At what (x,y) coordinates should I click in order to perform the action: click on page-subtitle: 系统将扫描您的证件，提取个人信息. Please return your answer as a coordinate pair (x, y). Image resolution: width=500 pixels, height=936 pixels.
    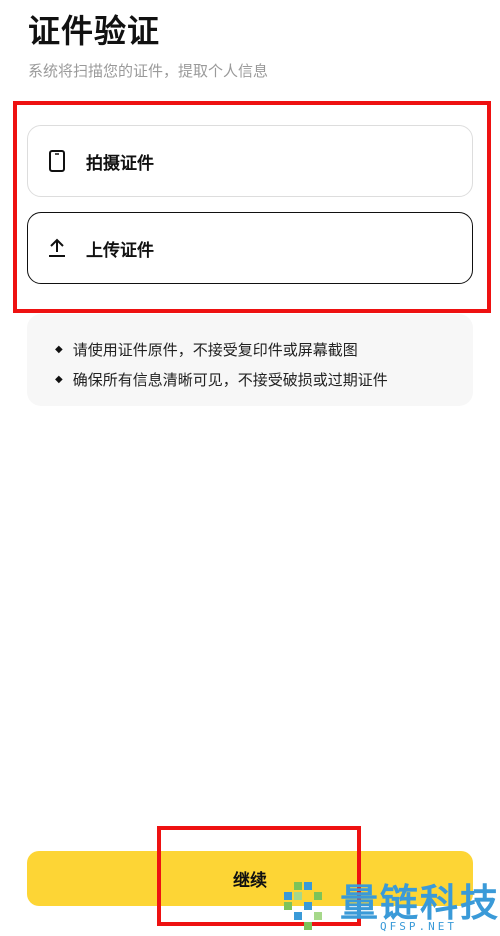
    Looking at the image, I should click on (148, 71).